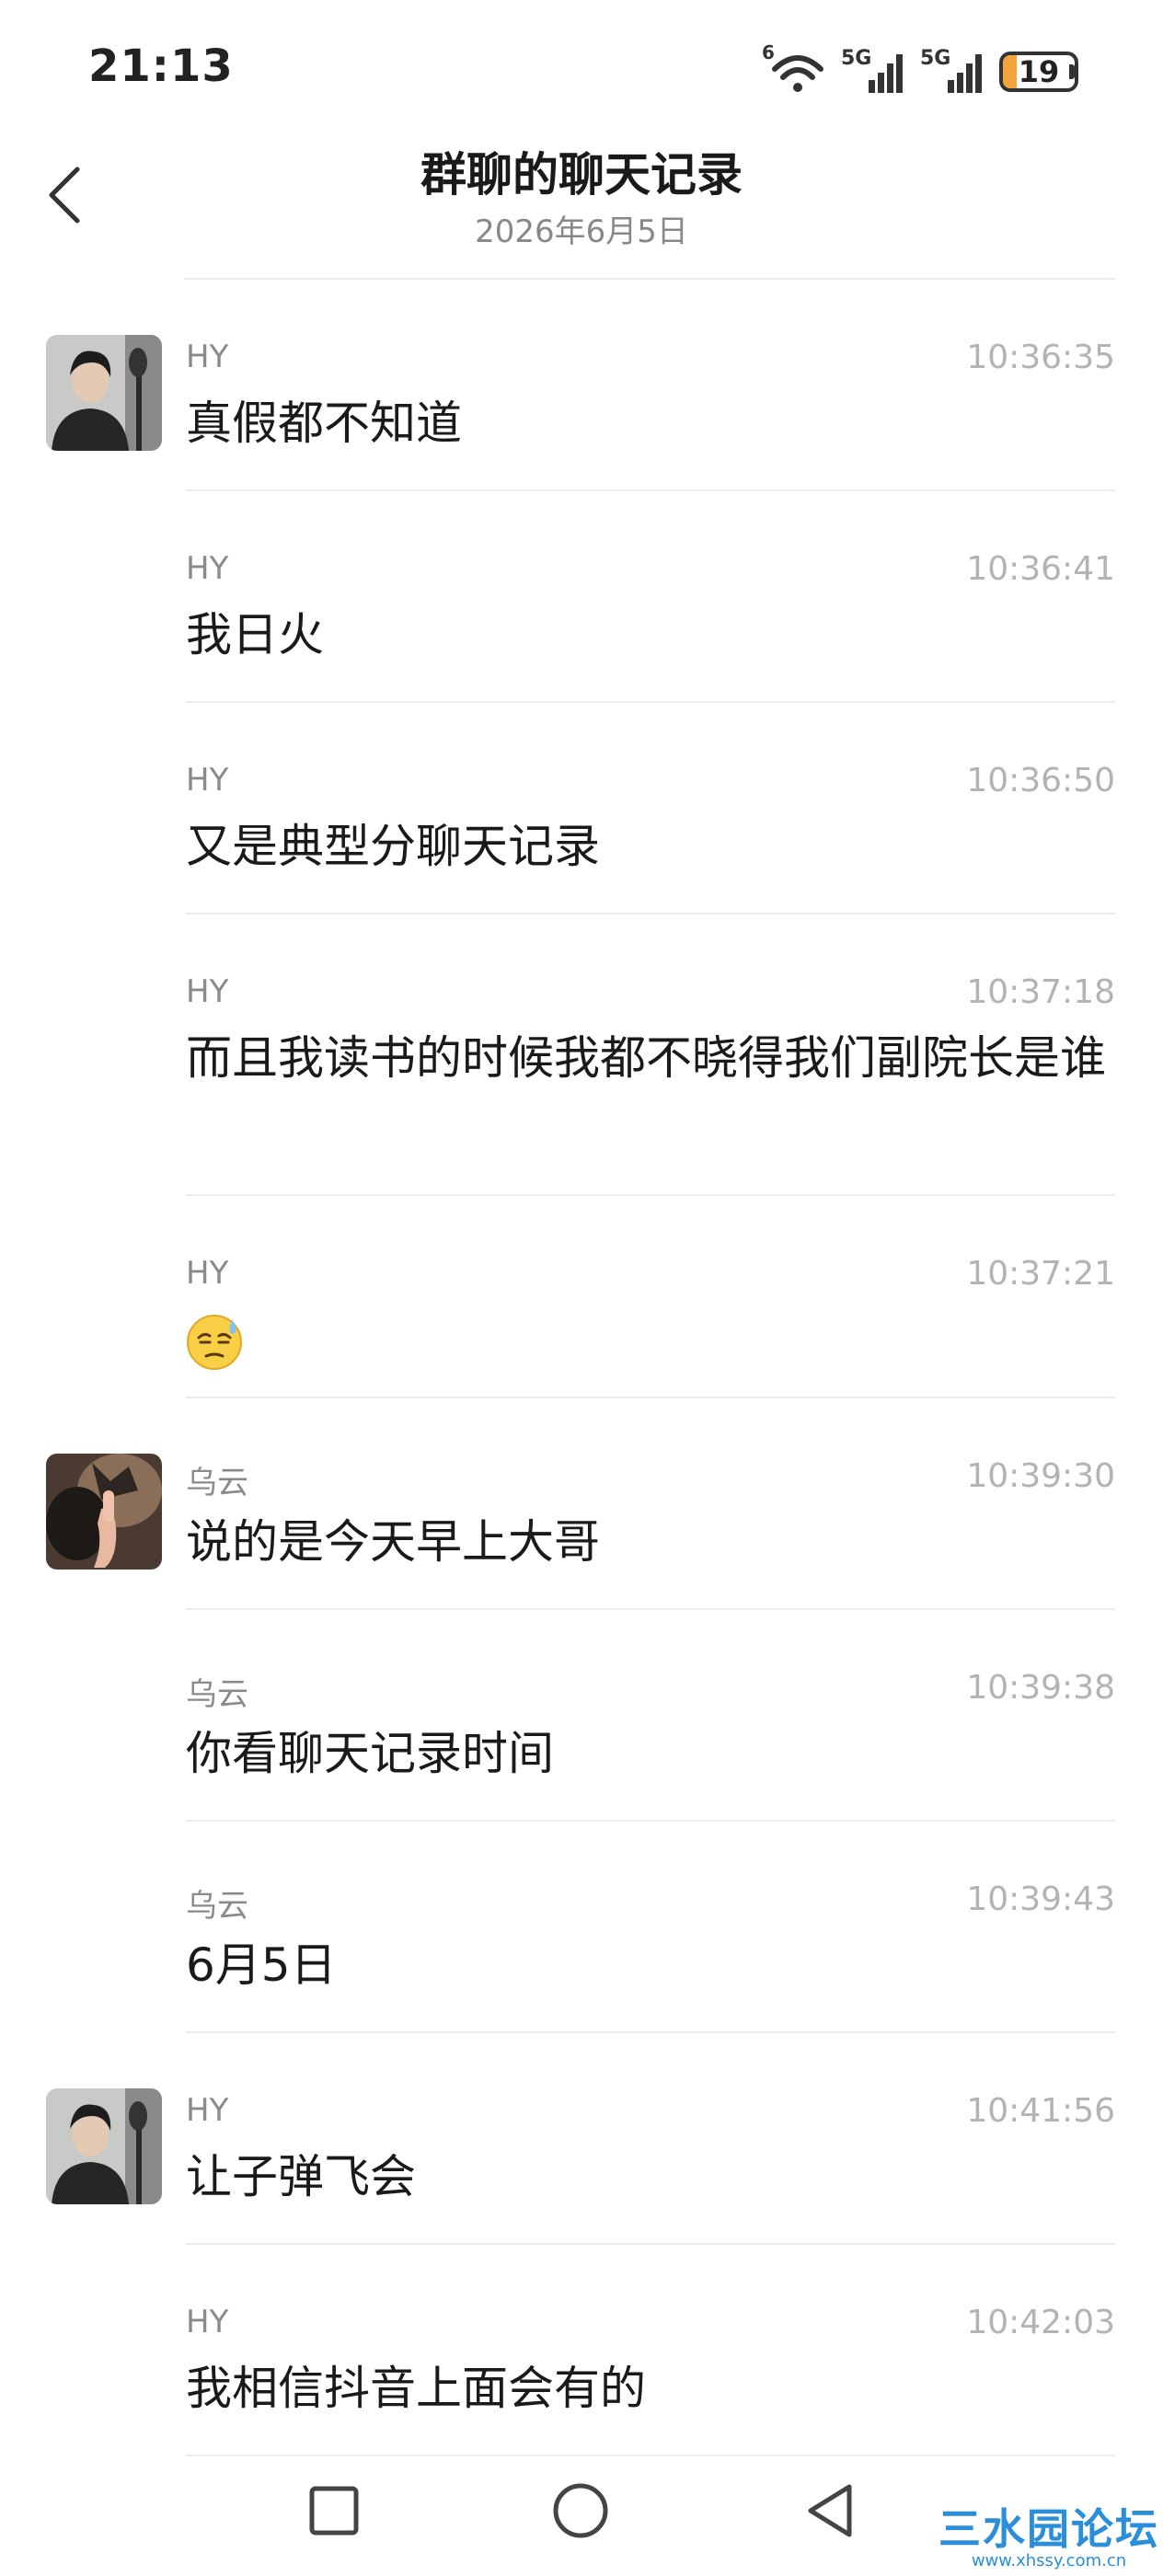  I want to click on watermark-brand: 三水园论坛, so click(1048, 2529).